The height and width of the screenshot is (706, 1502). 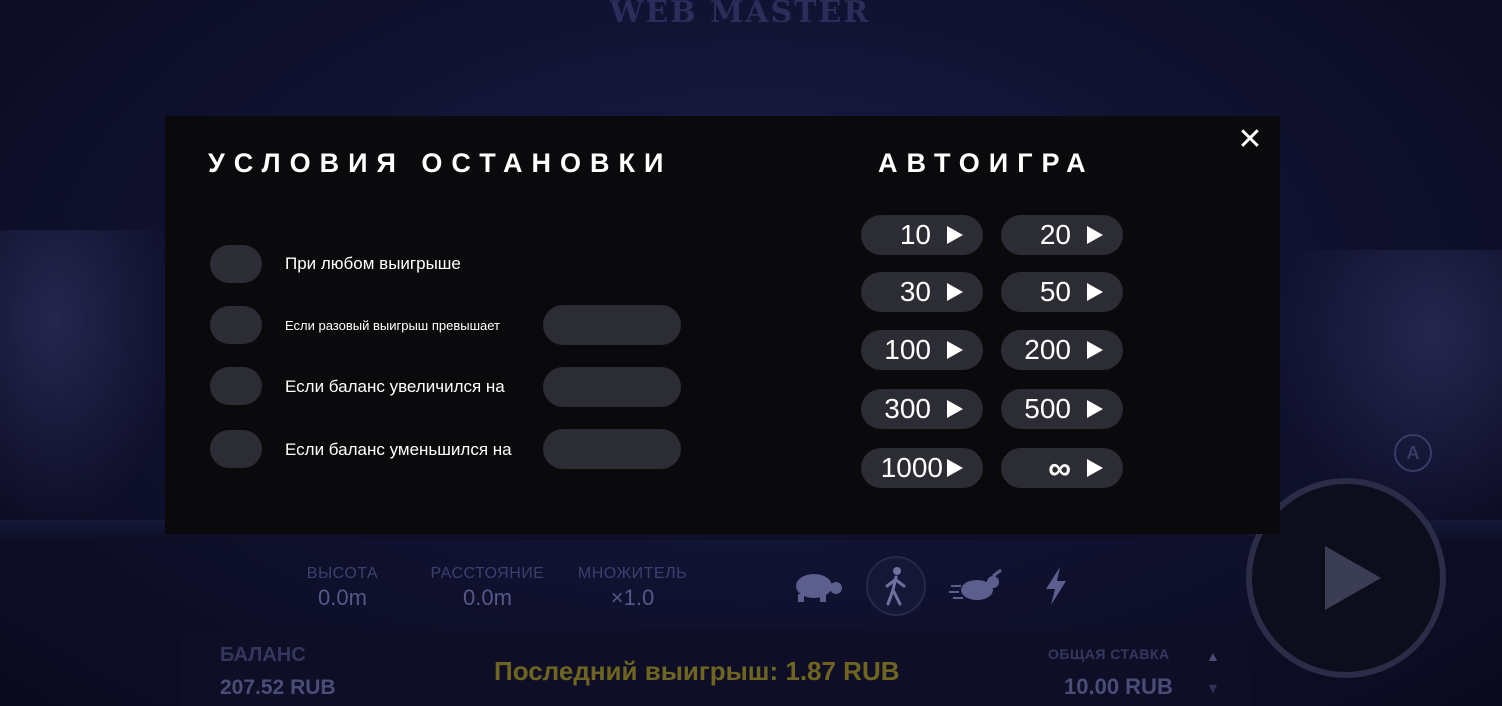 What do you see at coordinates (1118, 686) in the screenshot?
I see `total-bet-value: 10.00 RUB` at bounding box center [1118, 686].